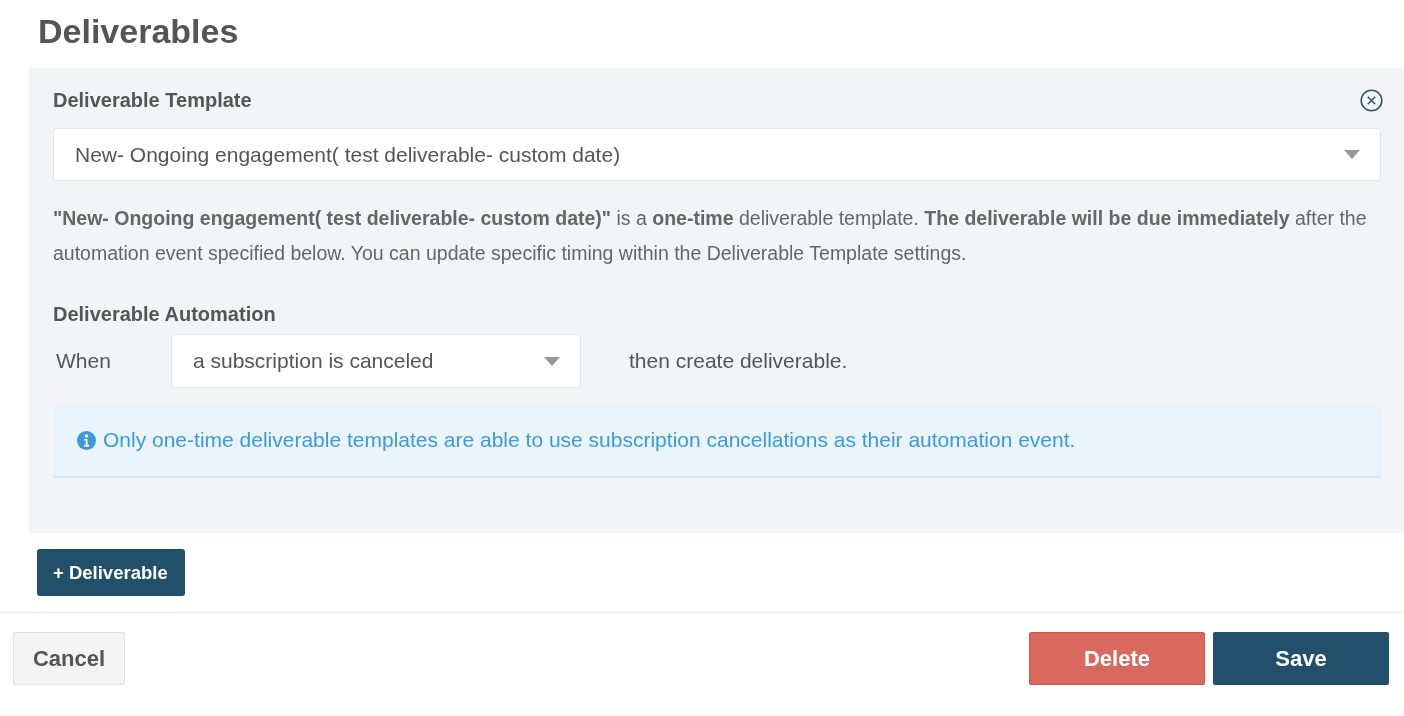  I want to click on close-icon, so click(1371, 100).